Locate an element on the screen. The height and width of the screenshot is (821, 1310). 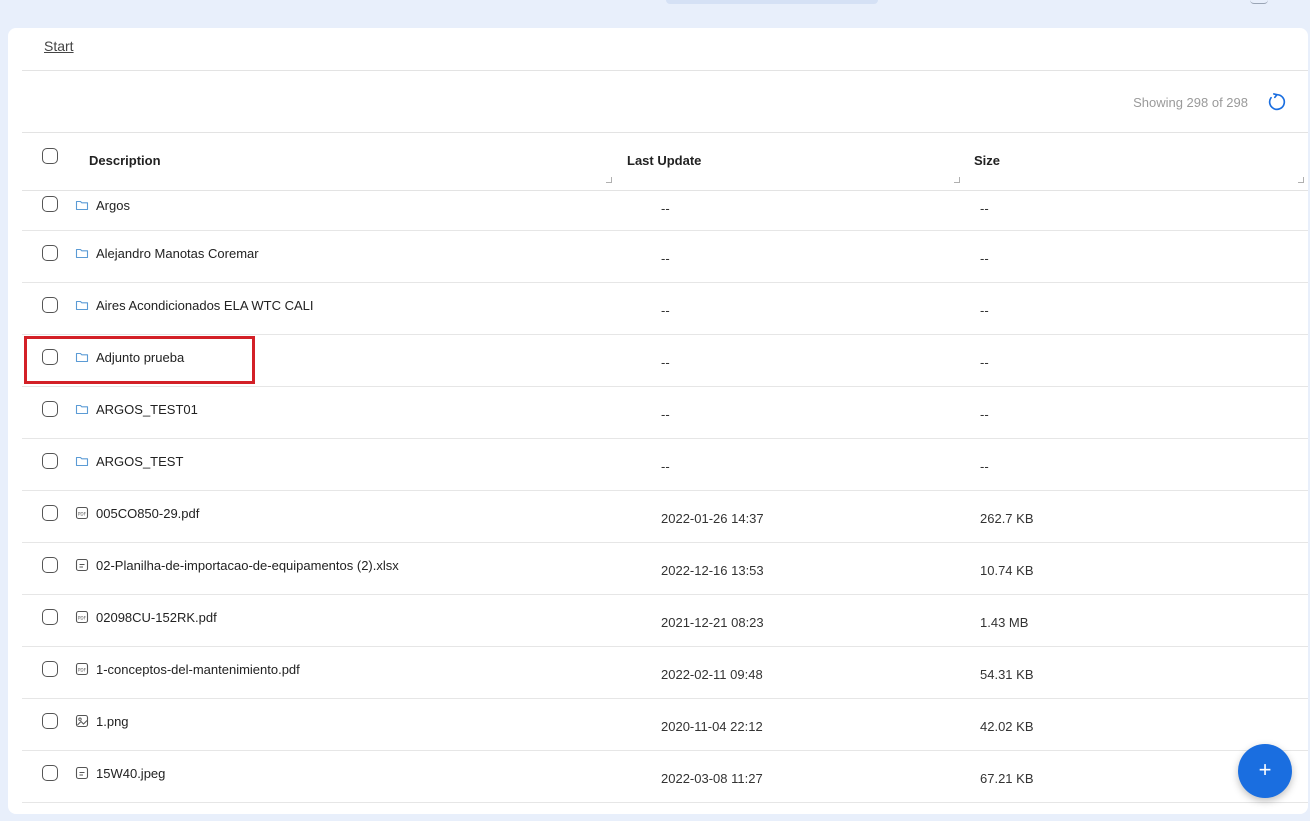
row-name-cell: Adjunto prueba is located at coordinates (129, 357).